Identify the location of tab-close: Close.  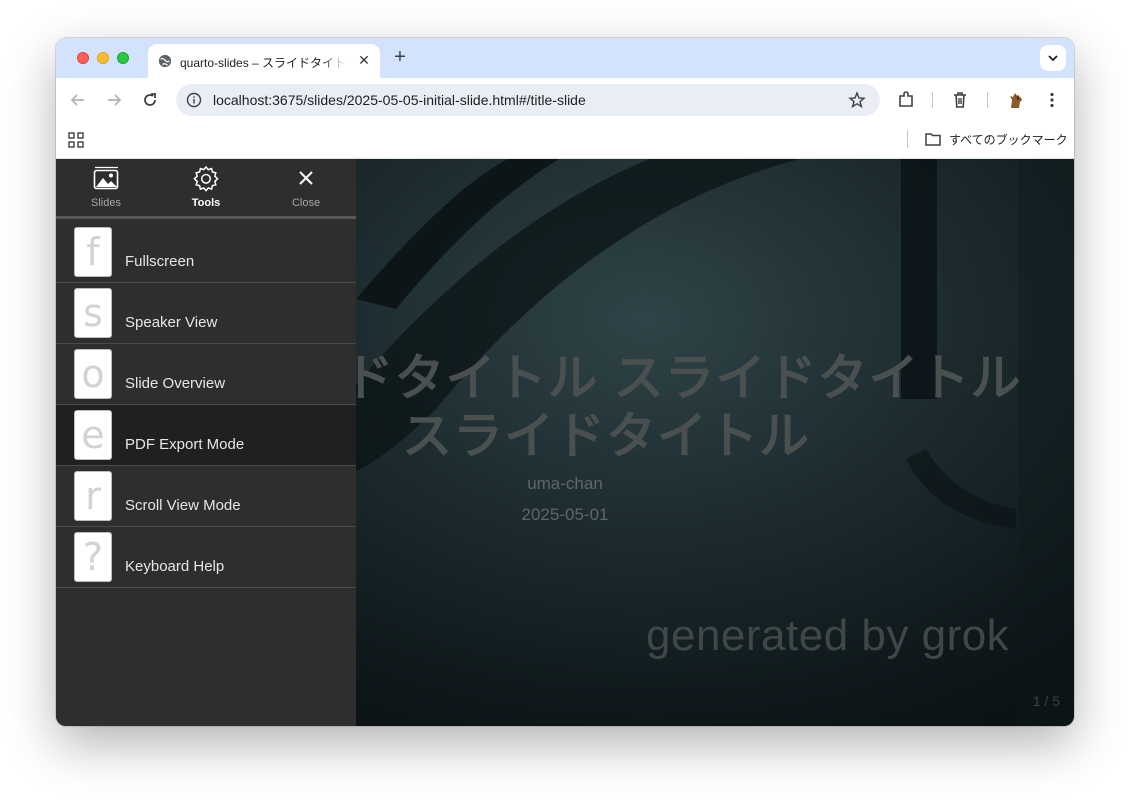
(306, 189).